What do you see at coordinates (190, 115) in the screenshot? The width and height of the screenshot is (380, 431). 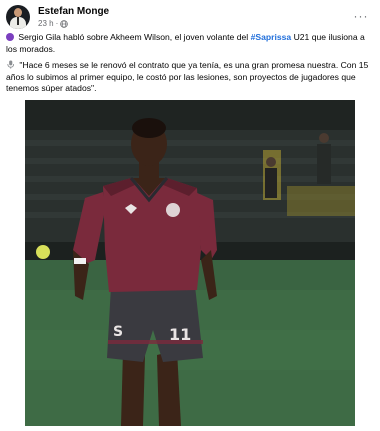 I see `stadium-roof` at bounding box center [190, 115].